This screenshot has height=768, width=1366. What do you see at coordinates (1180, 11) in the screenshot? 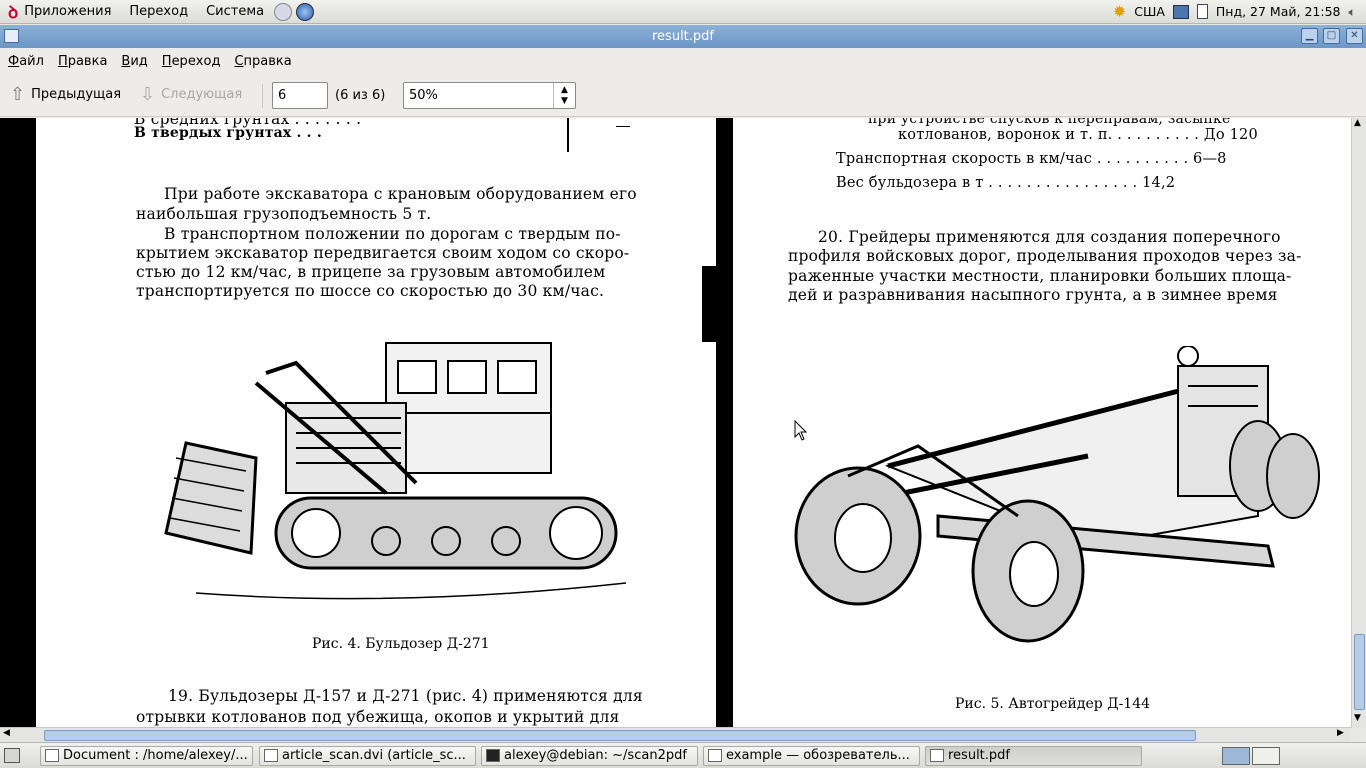
I see `network-icon` at bounding box center [1180, 11].